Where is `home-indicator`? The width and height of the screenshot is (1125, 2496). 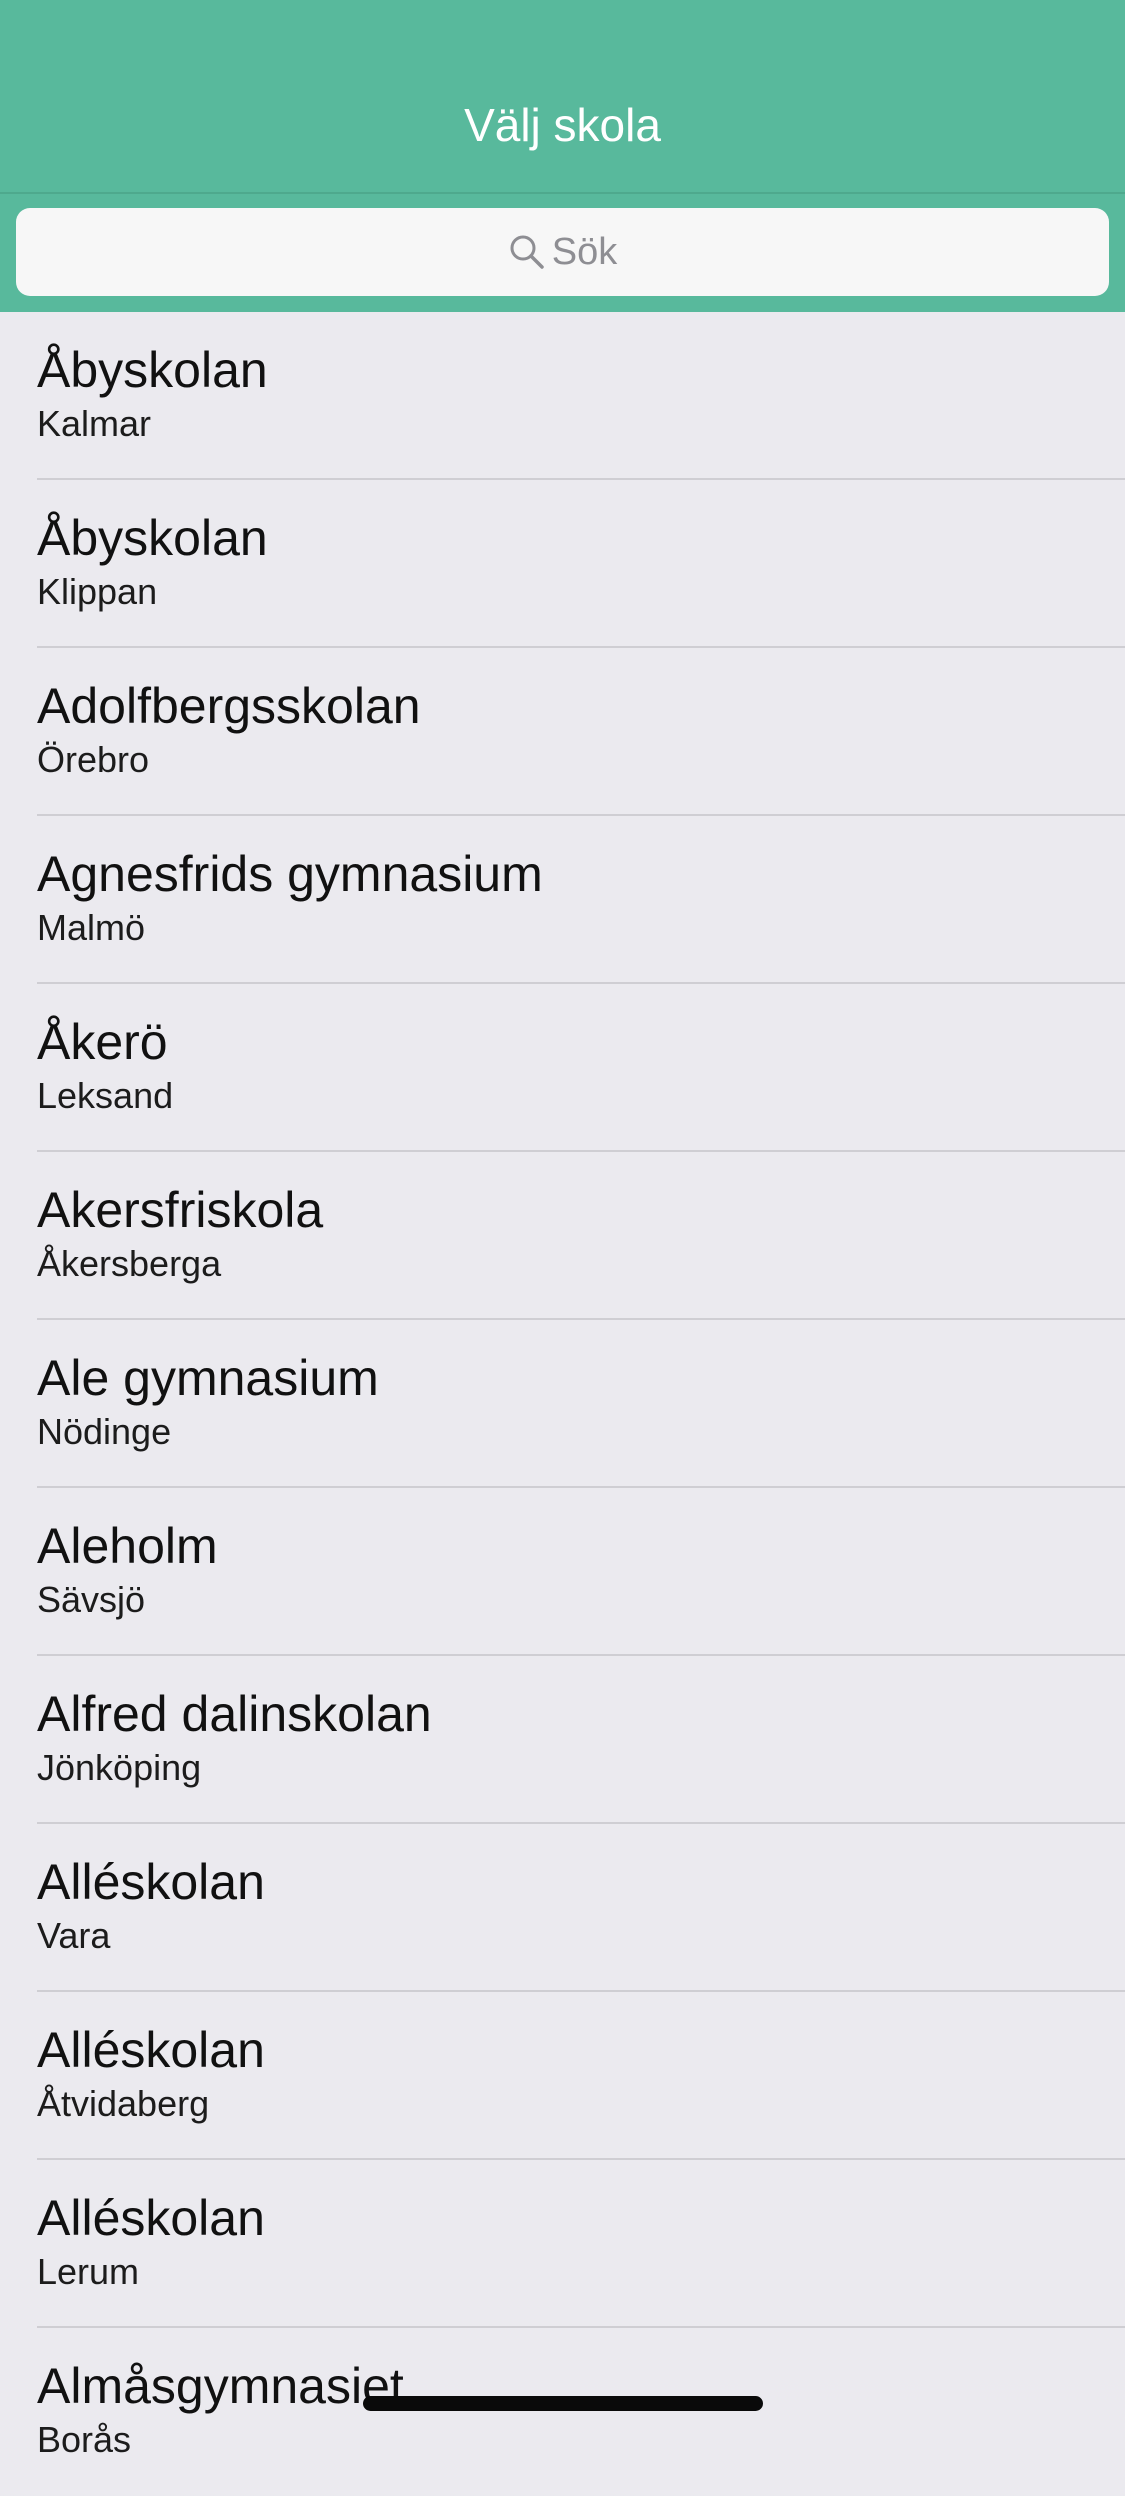 home-indicator is located at coordinates (563, 2403).